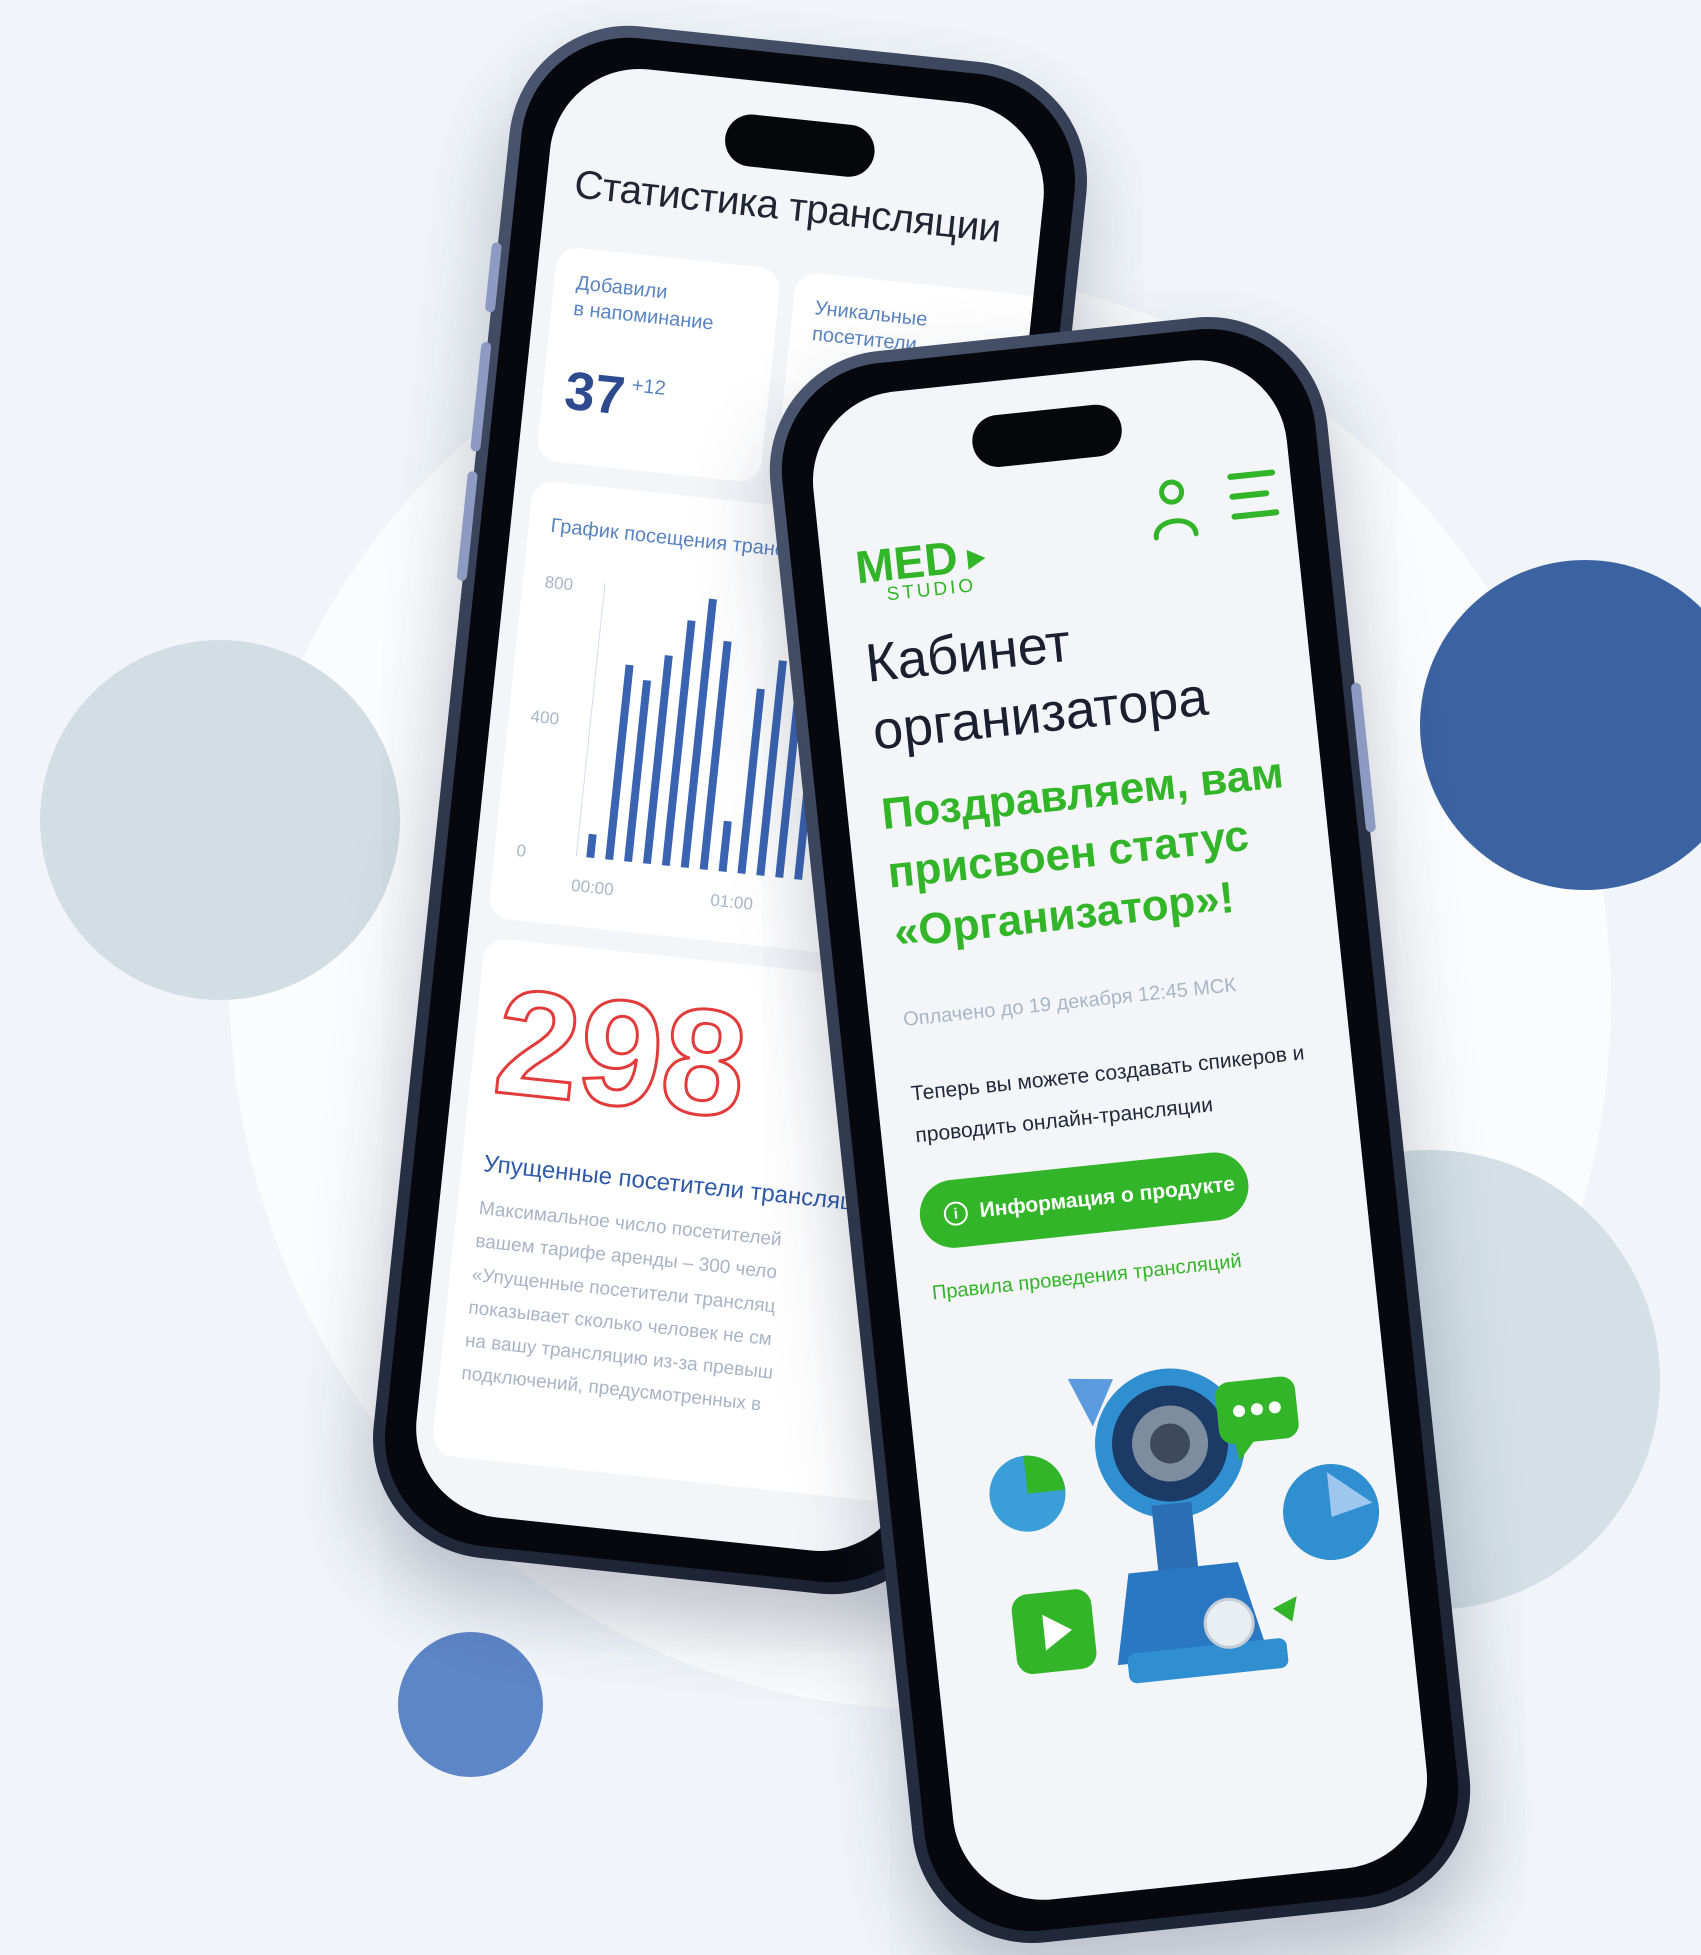 The height and width of the screenshot is (1955, 1701). Describe the element at coordinates (936, 568) in the screenshot. I see `med-studio-logo: MED STUDIO` at that location.